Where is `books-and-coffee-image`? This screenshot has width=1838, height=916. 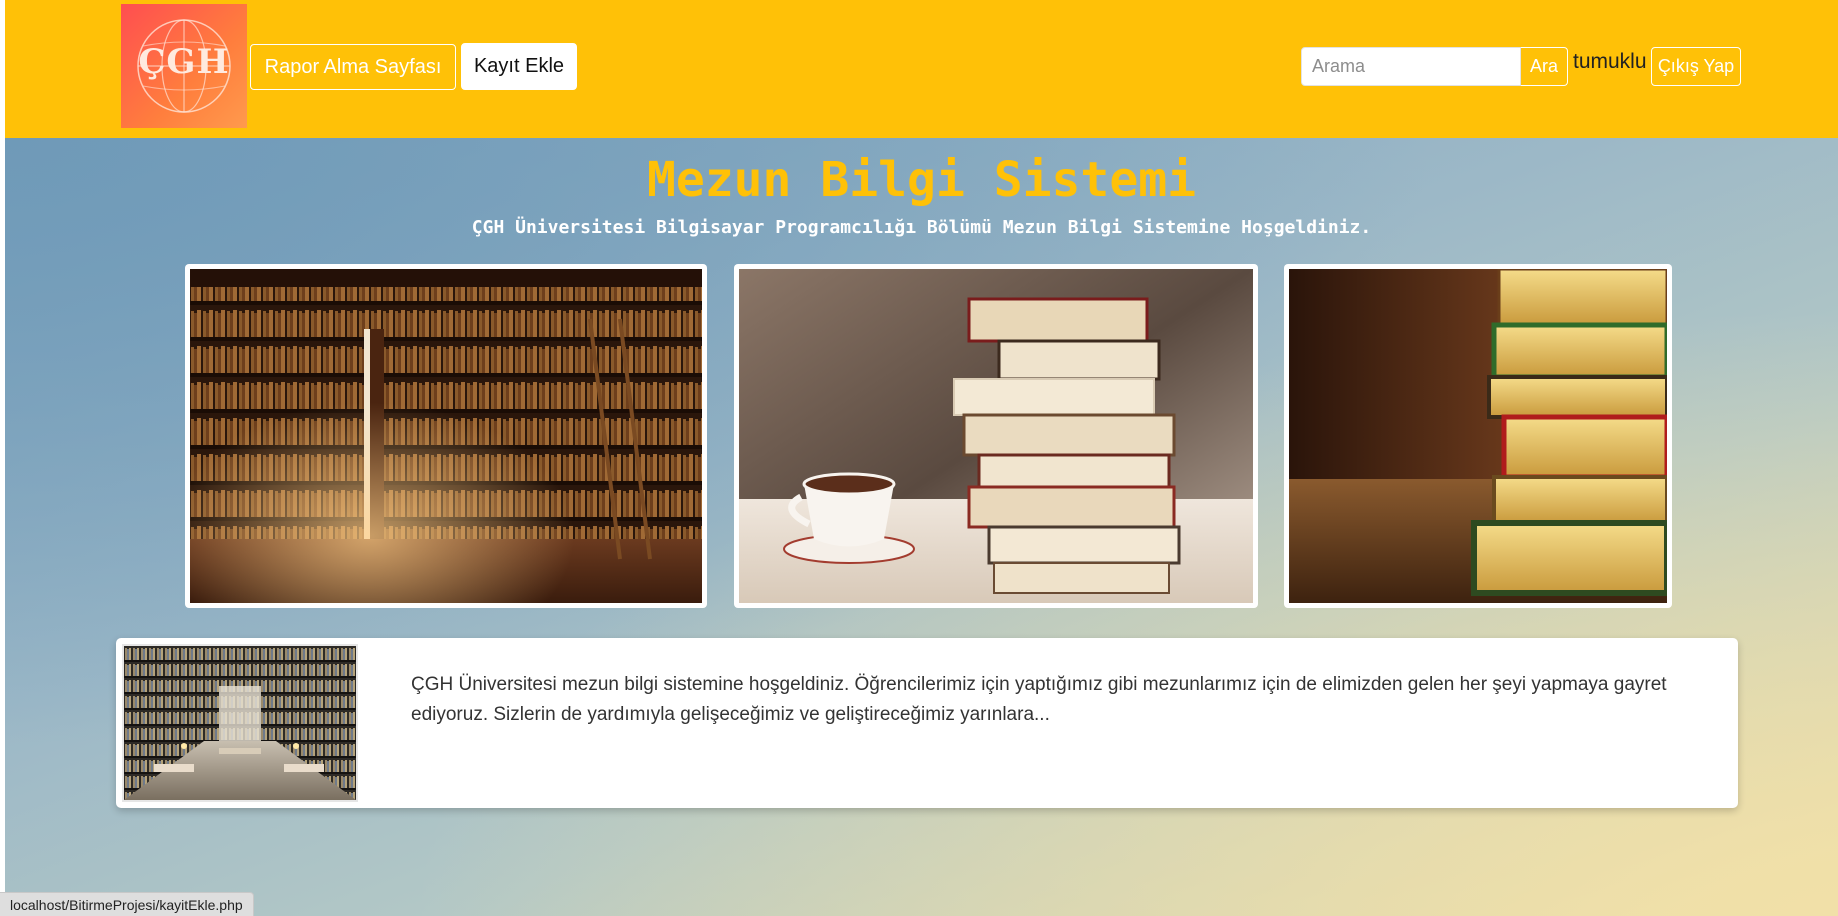
books-and-coffee-image is located at coordinates (996, 436).